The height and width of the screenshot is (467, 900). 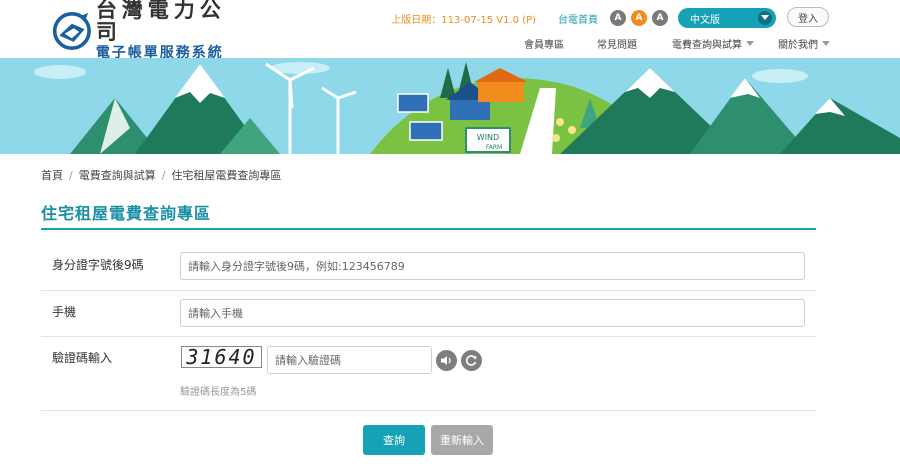 What do you see at coordinates (71, 31) in the screenshot?
I see `taipower-logo-icon` at bounding box center [71, 31].